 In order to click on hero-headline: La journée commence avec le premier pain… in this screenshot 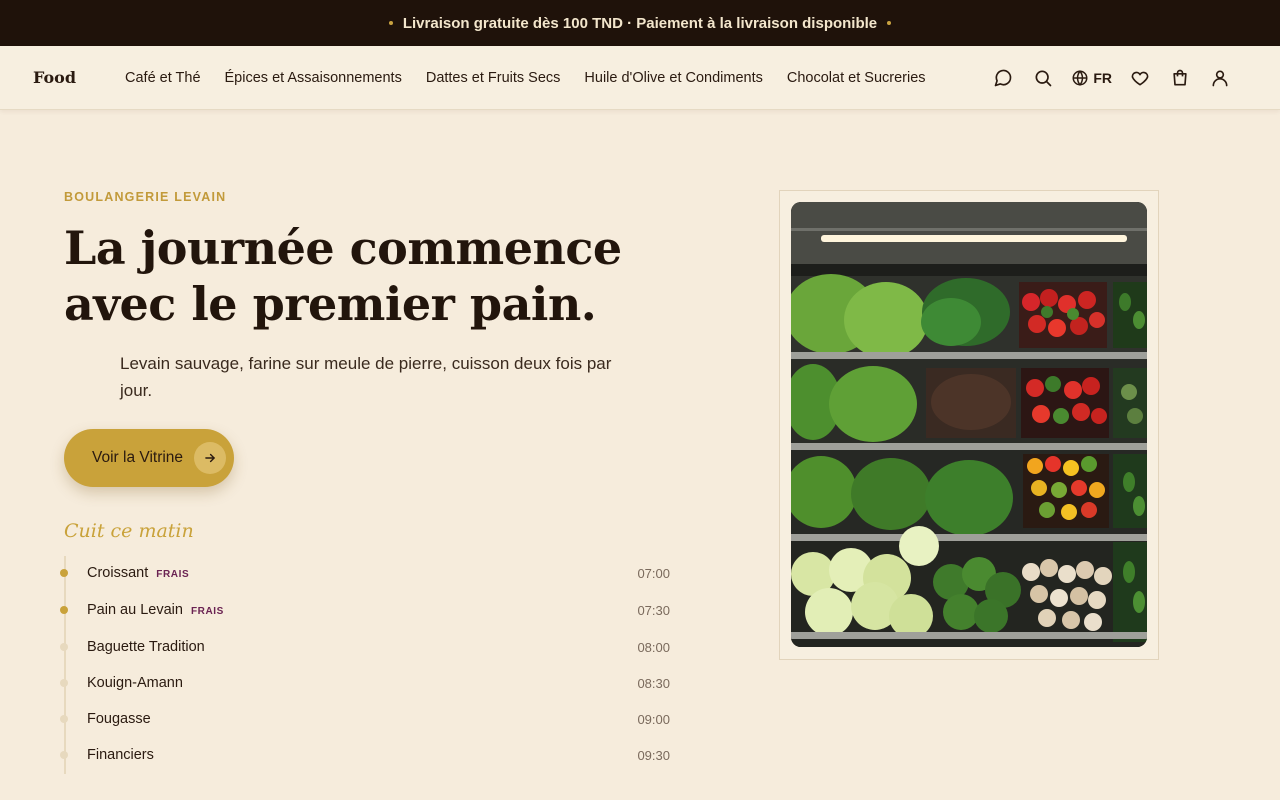, I will do `click(374, 276)`.